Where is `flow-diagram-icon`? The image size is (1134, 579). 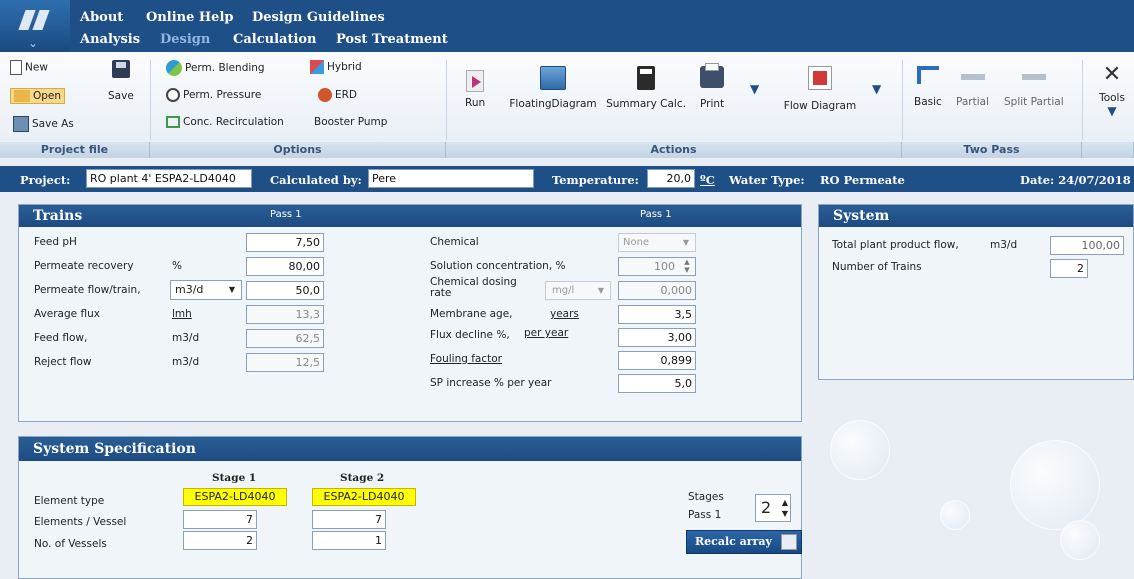 flow-diagram-icon is located at coordinates (820, 78).